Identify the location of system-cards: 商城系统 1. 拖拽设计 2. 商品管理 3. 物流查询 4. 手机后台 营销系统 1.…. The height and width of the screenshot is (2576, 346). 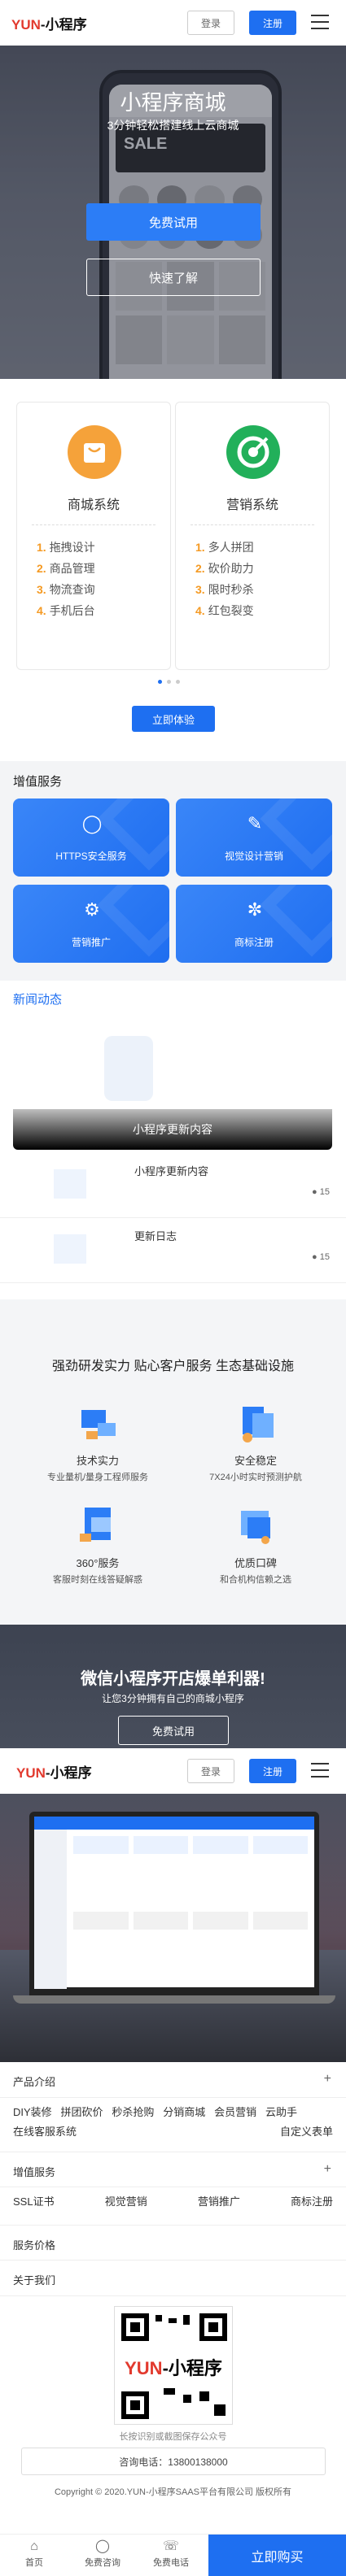
(173, 570).